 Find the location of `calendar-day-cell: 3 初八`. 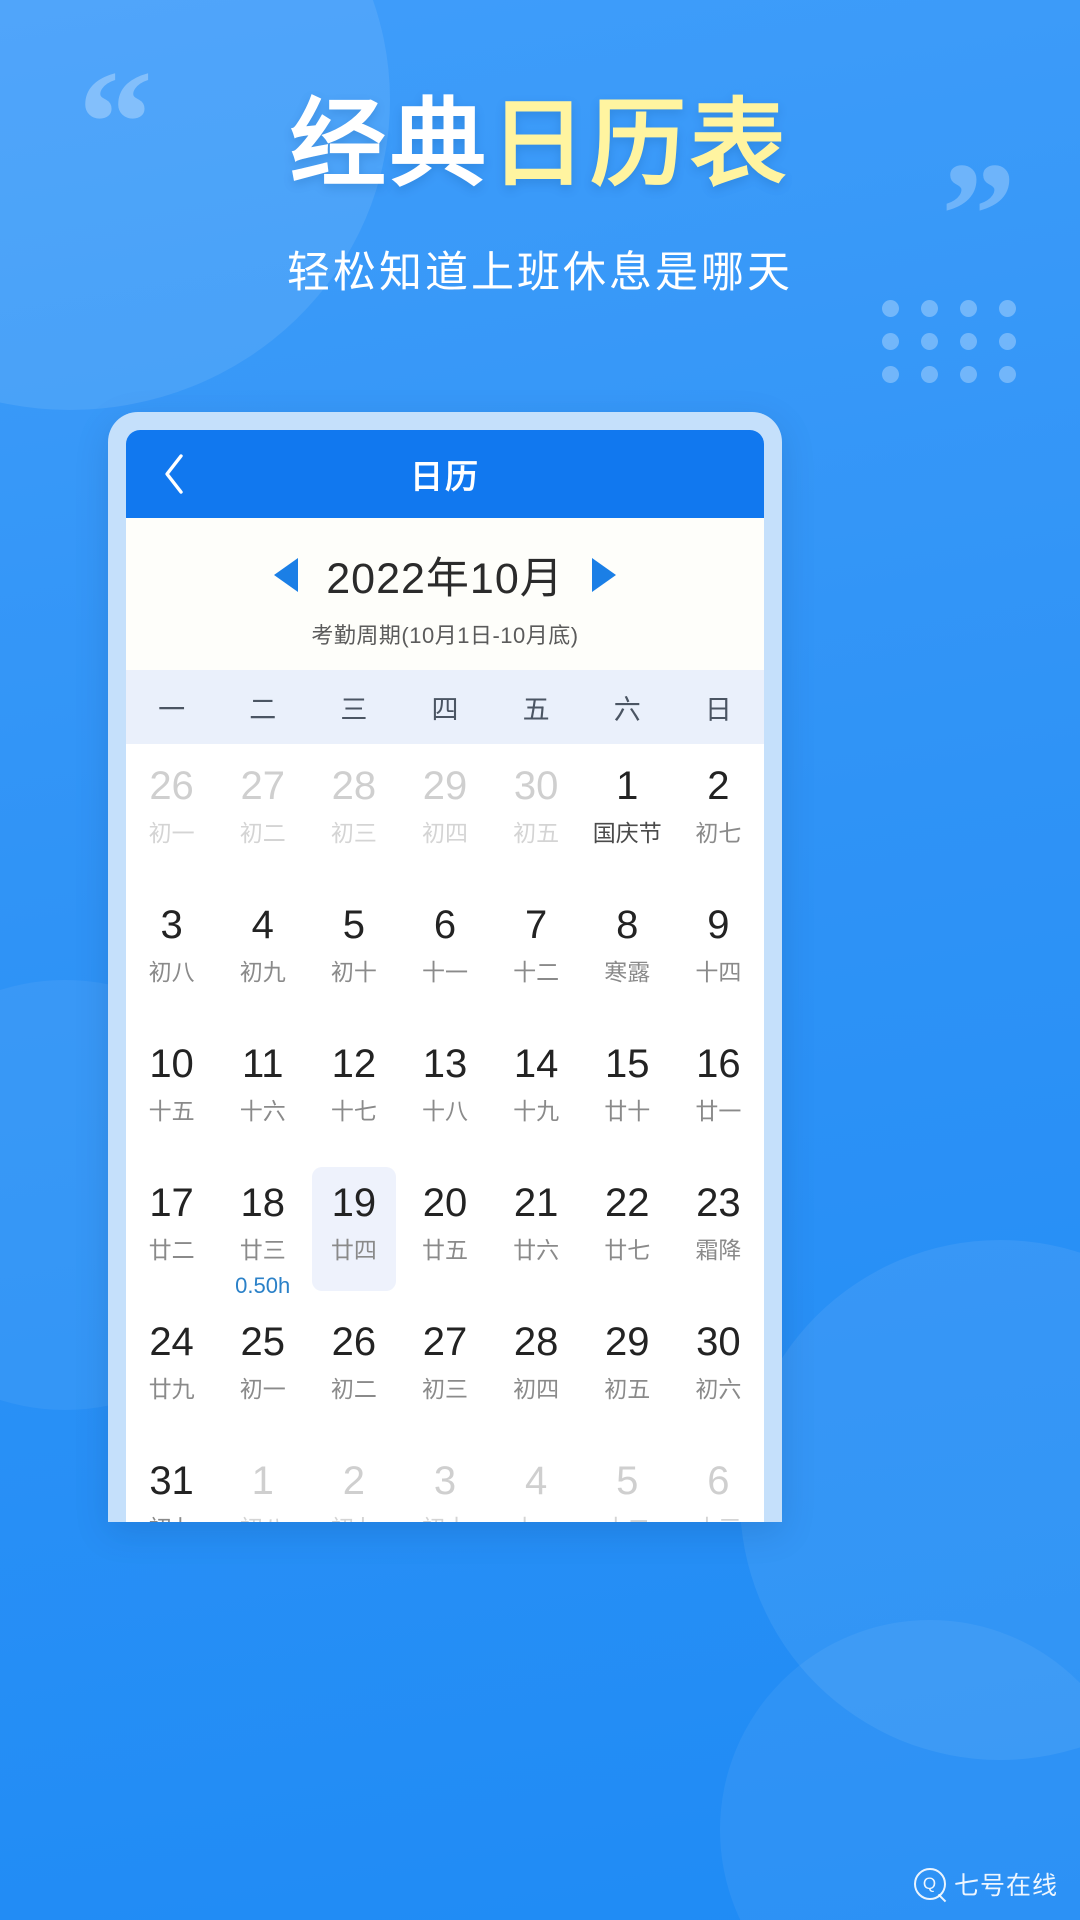

calendar-day-cell: 3 初八 is located at coordinates (171, 952).